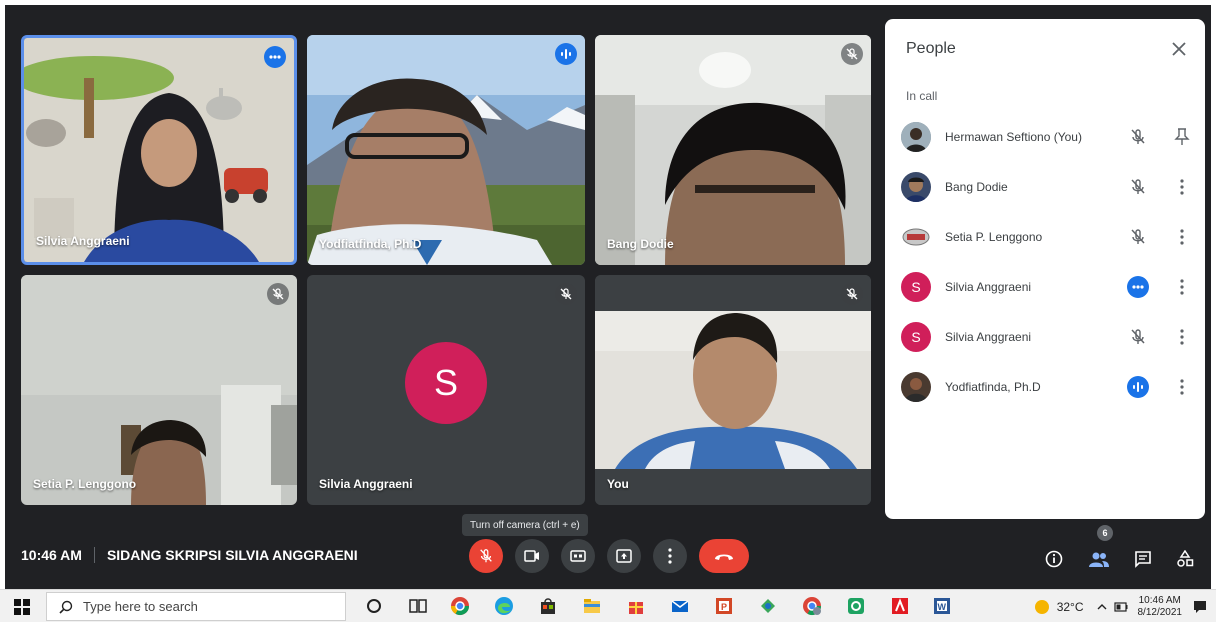  What do you see at coordinates (504, 606) in the screenshot?
I see `edge-icon` at bounding box center [504, 606].